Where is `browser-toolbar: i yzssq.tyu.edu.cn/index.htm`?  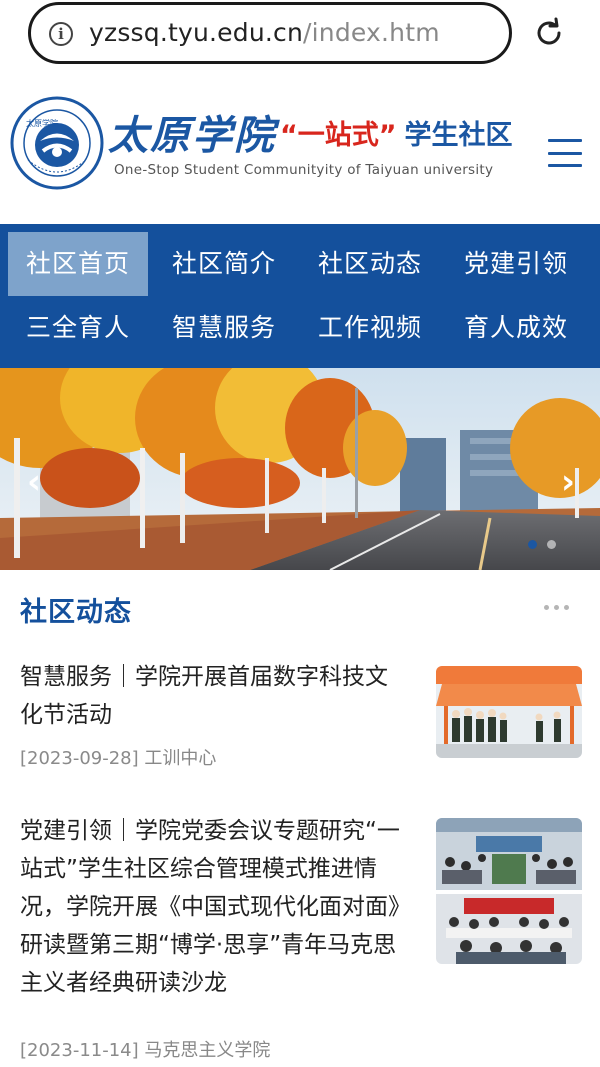 browser-toolbar: i yzssq.tyu.edu.cn/index.htm is located at coordinates (300, 39).